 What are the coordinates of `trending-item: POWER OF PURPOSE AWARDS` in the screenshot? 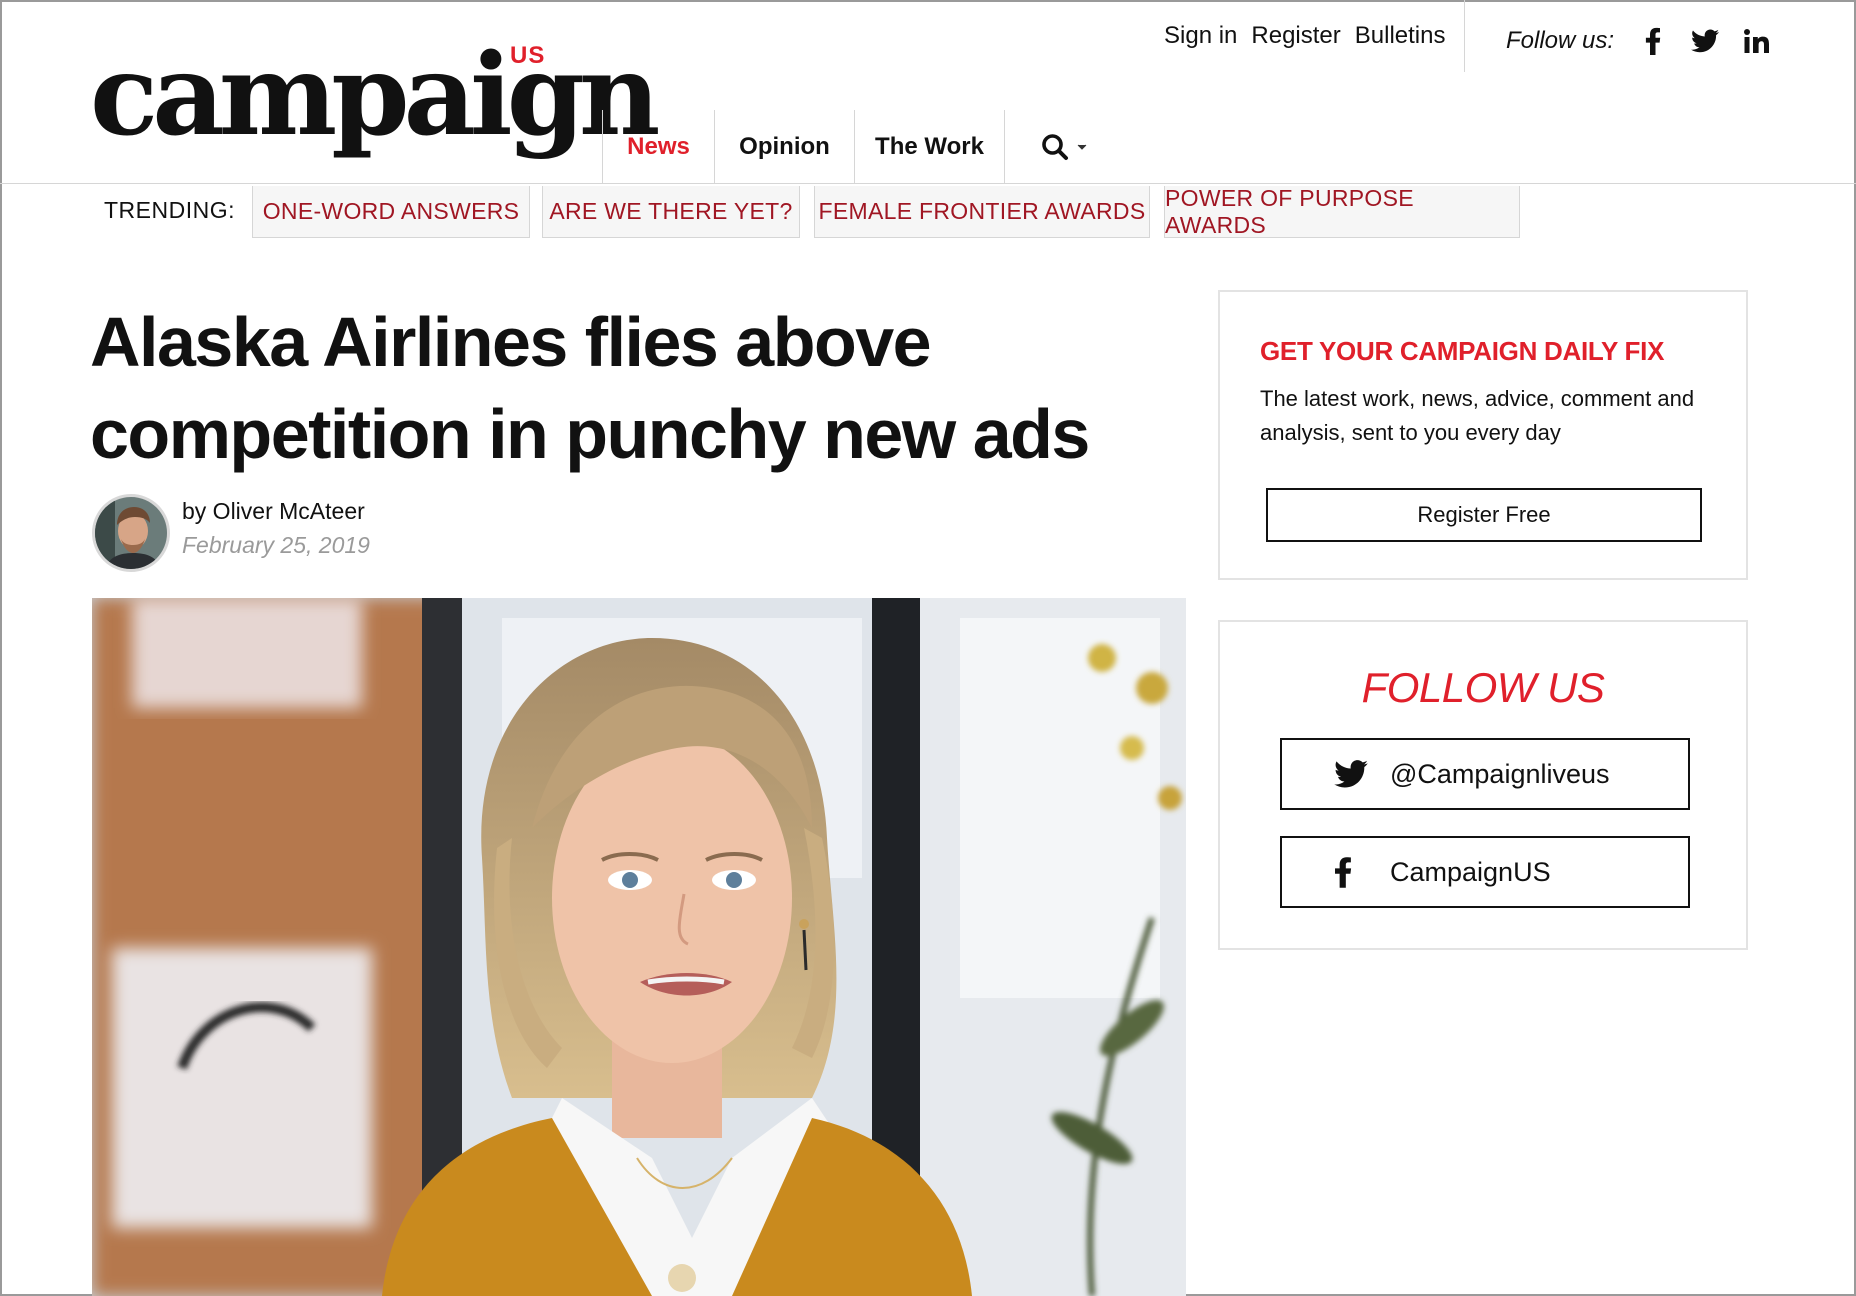 It's located at (1342, 211).